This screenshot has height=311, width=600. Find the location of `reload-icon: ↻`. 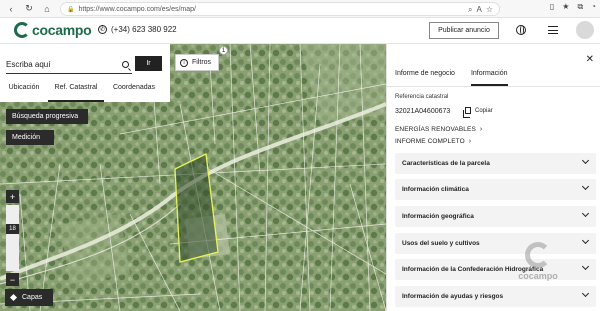

reload-icon: ↻ is located at coordinates (29, 9).